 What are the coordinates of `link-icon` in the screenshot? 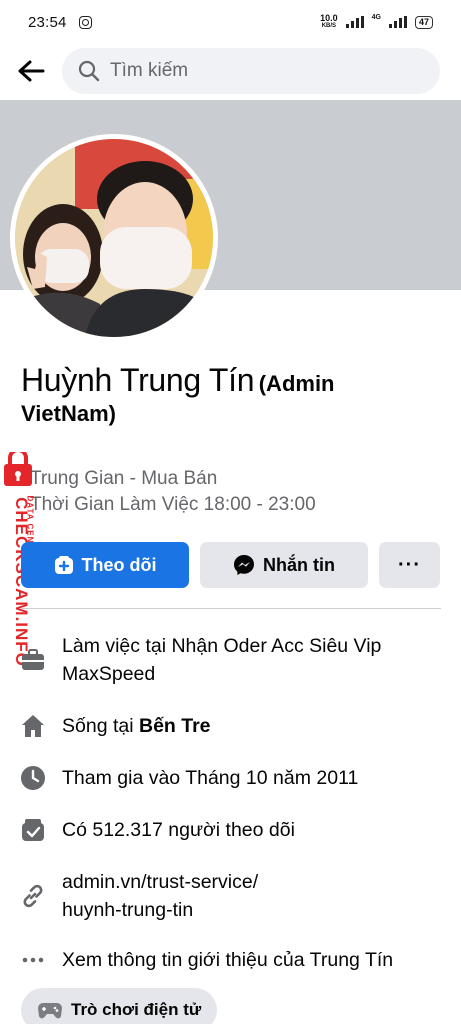 It's located at (33, 896).